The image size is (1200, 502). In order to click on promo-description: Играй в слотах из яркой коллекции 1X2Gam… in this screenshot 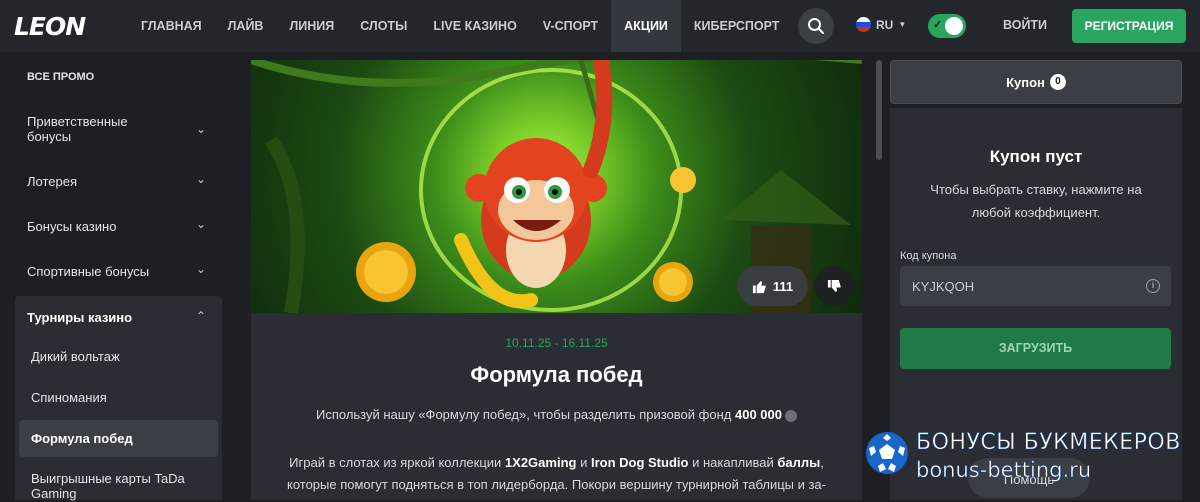, I will do `click(556, 474)`.